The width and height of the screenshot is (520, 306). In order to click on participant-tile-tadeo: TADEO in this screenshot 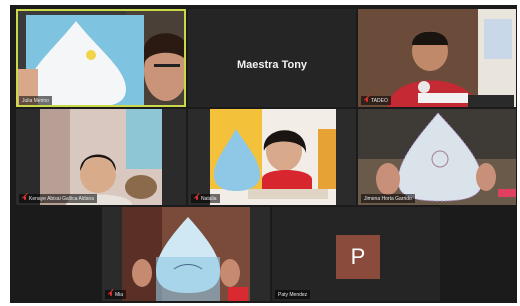, I will do `click(437, 58)`.